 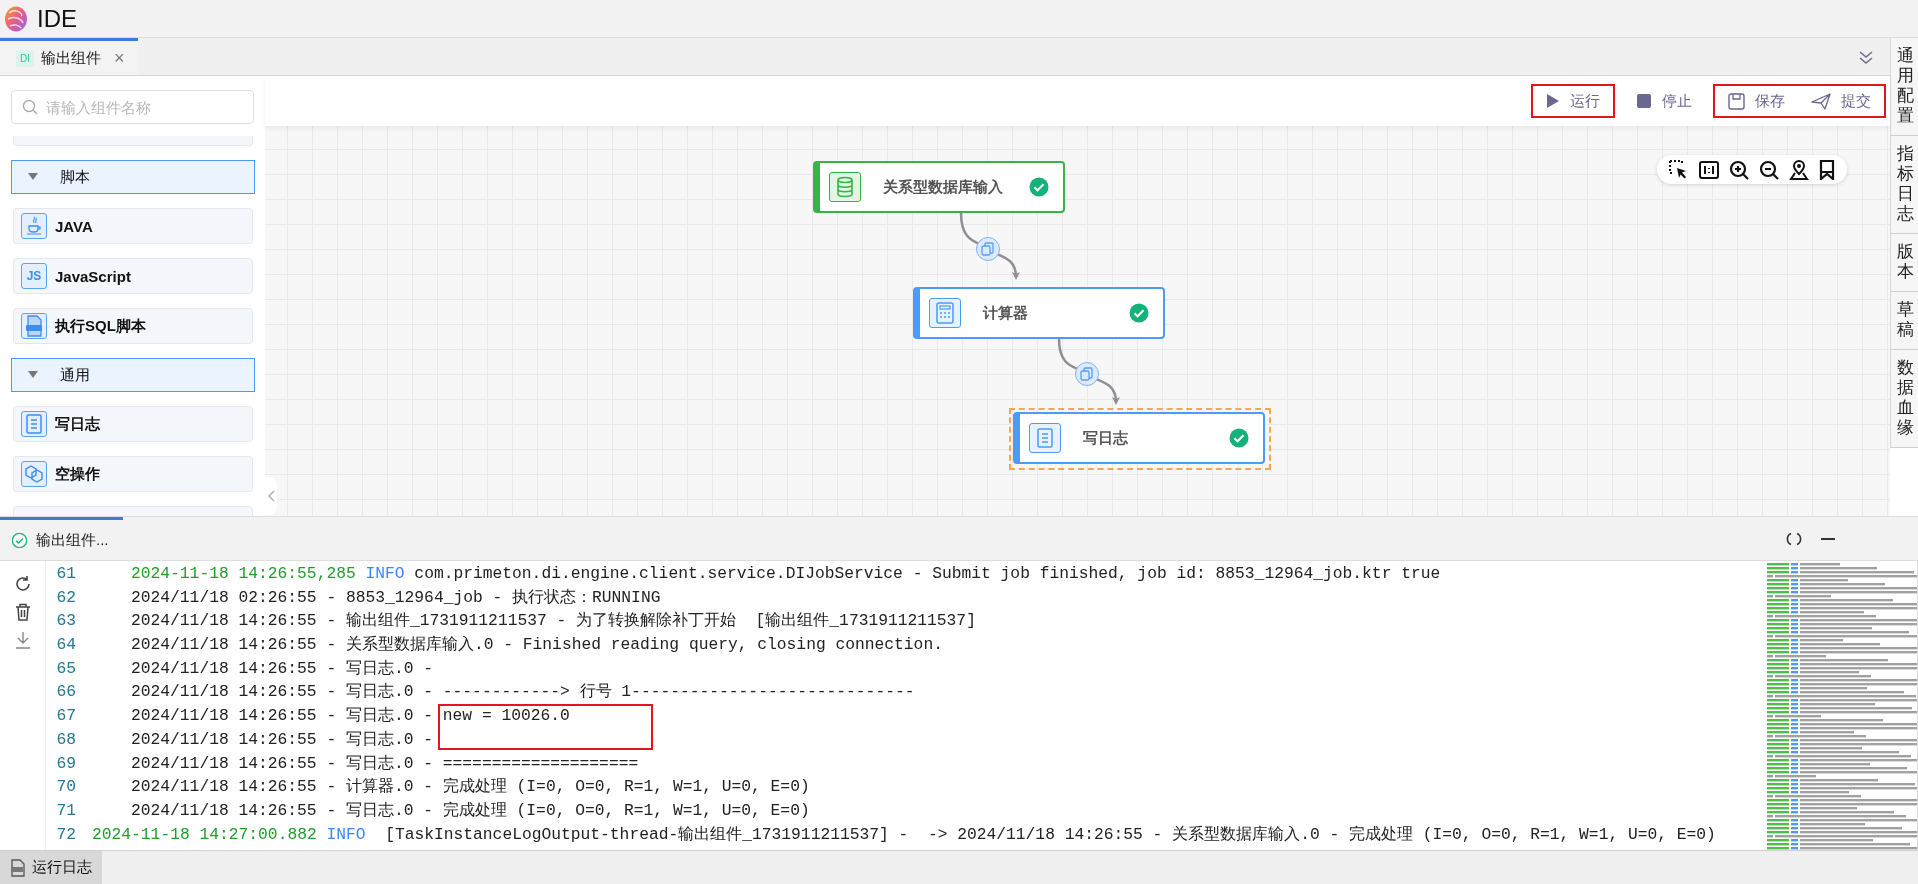 What do you see at coordinates (1904, 87) in the screenshot?
I see `side-tab: 通用配置` at bounding box center [1904, 87].